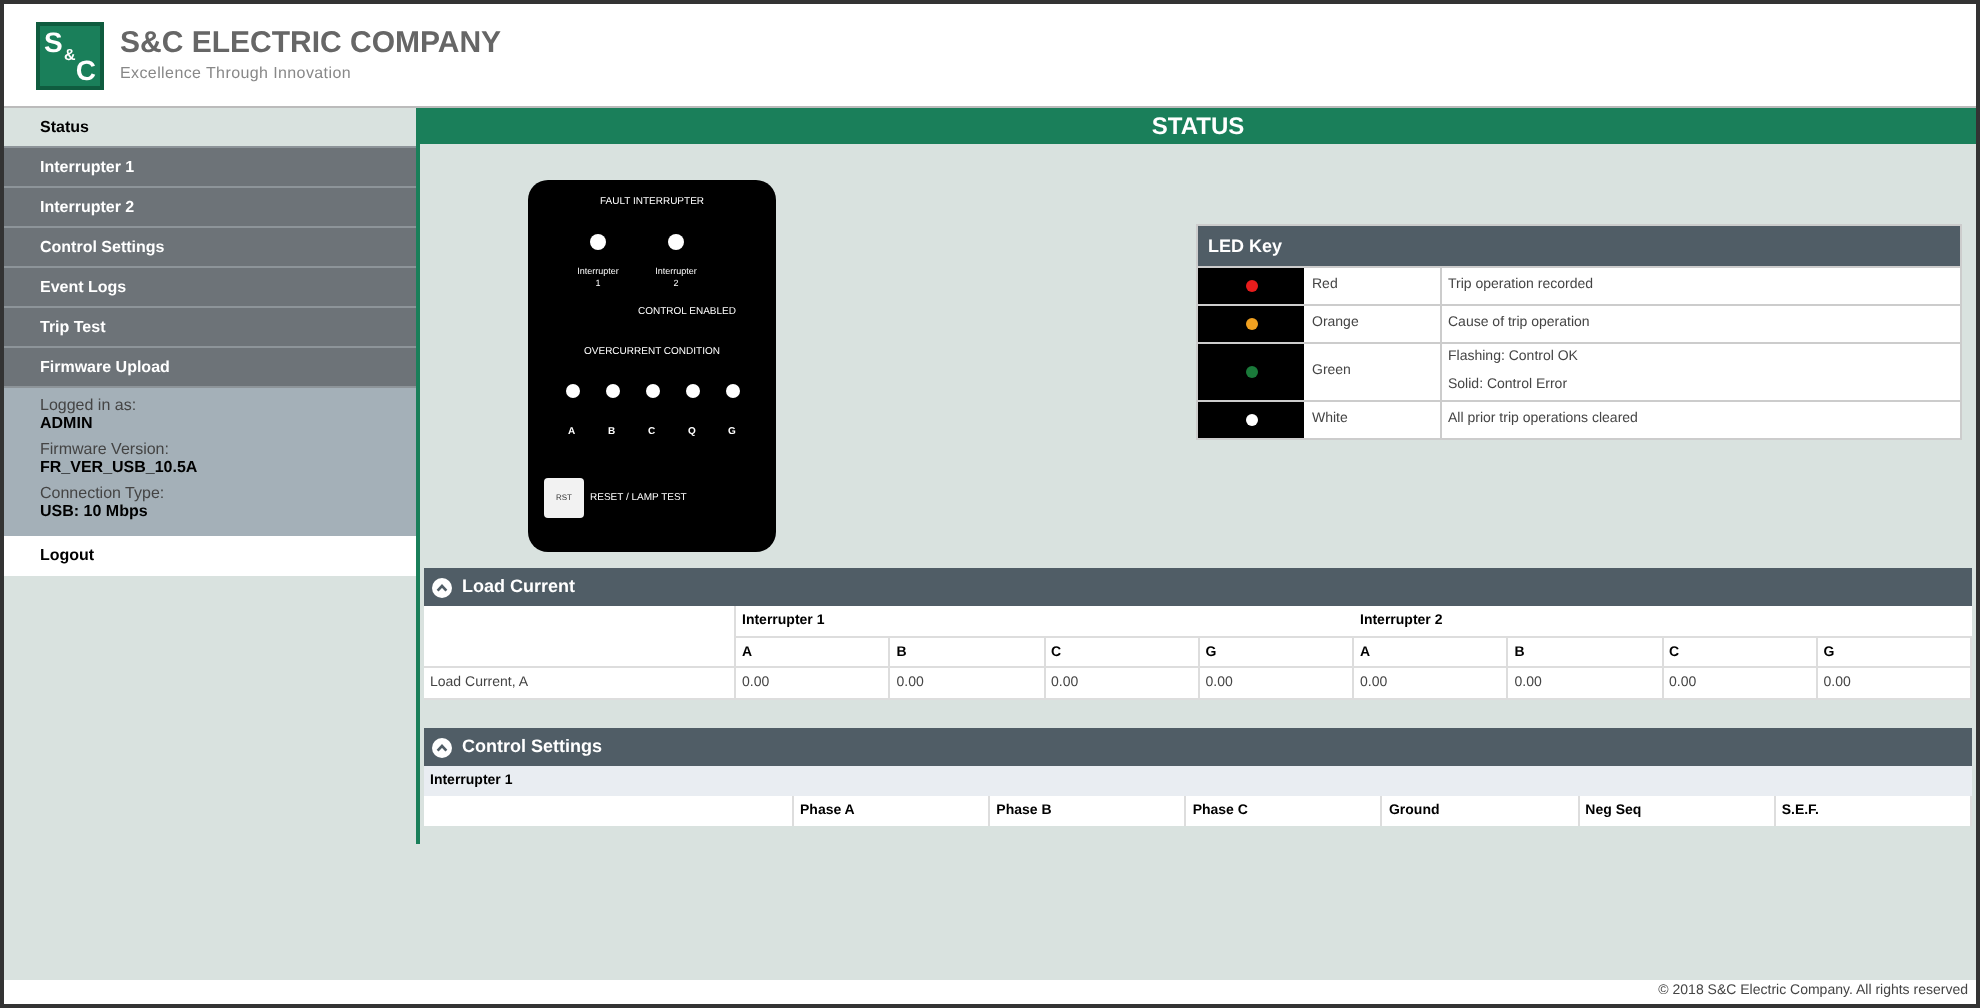  I want to click on table-title: LED Key, so click(1579, 246).